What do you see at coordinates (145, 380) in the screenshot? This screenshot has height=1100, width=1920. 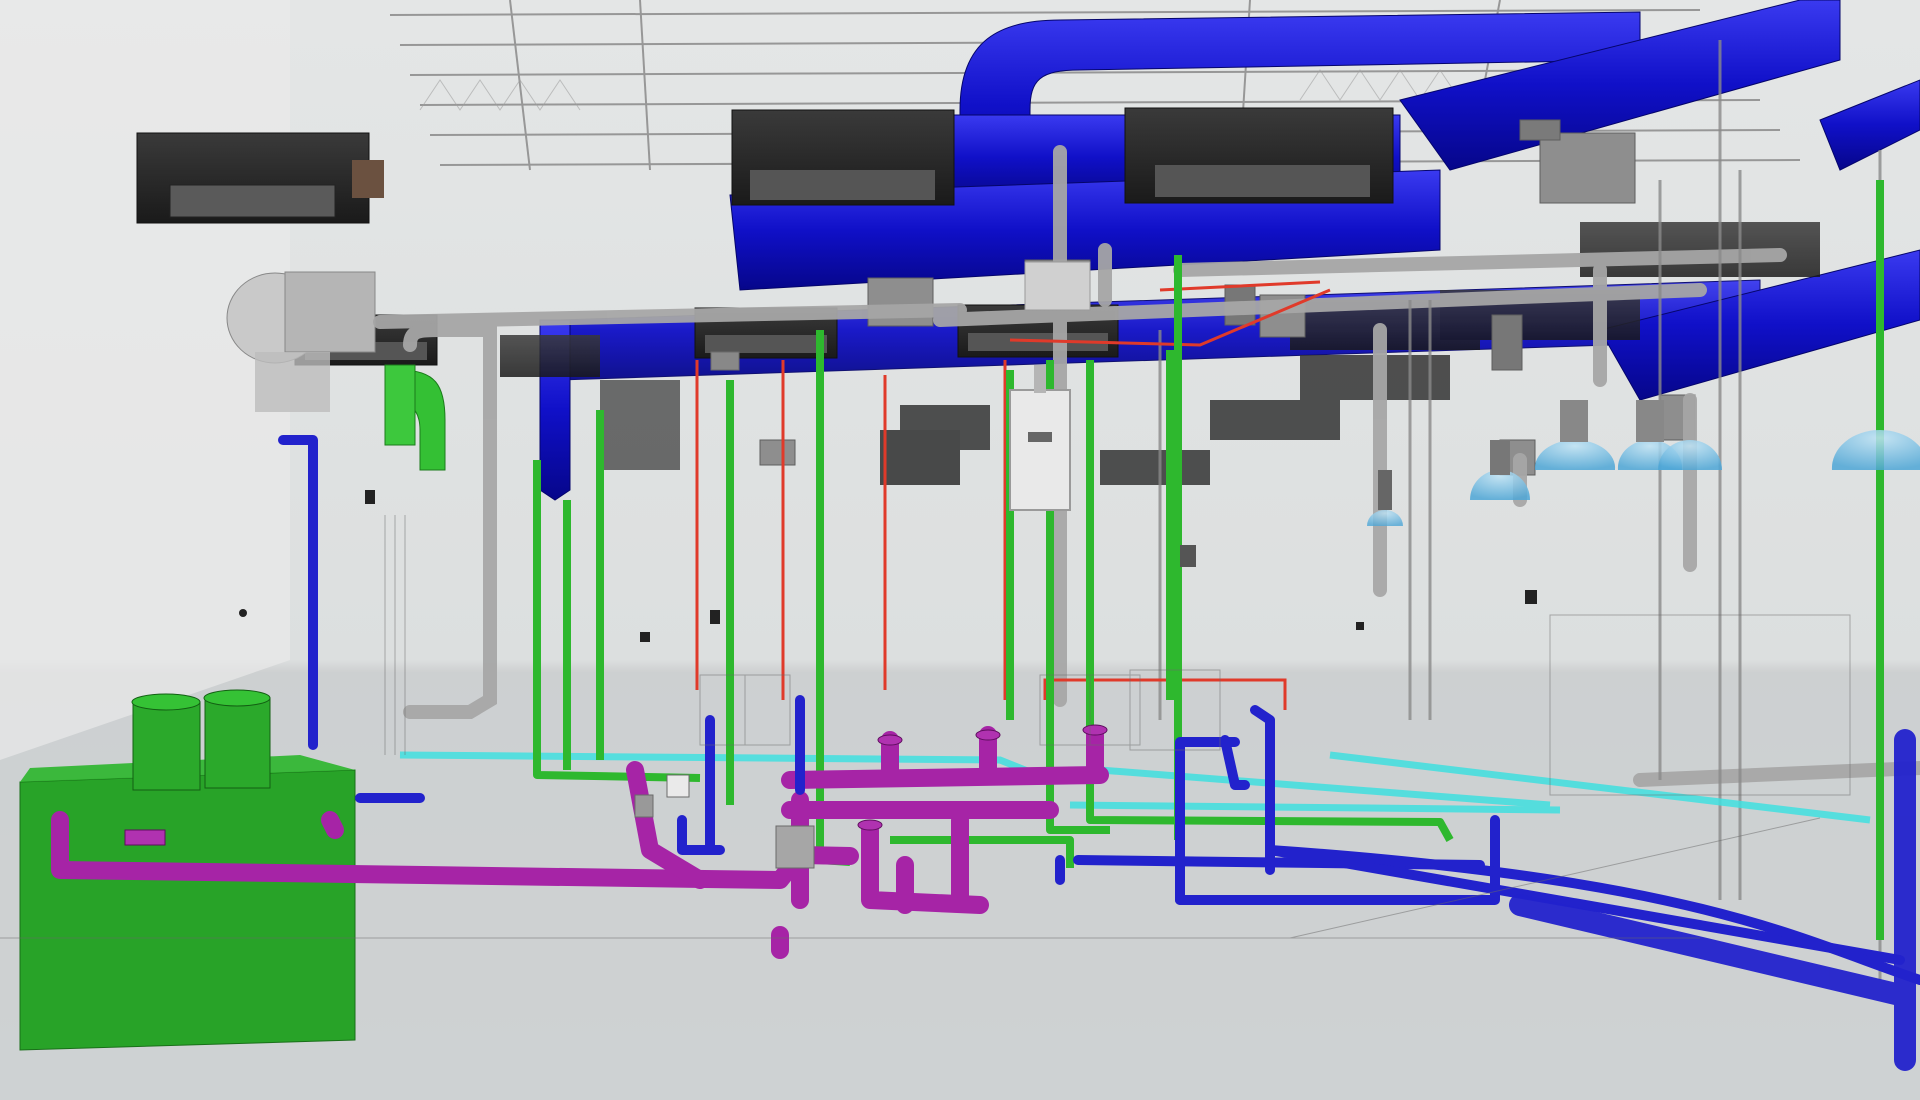 I see `left-wall` at bounding box center [145, 380].